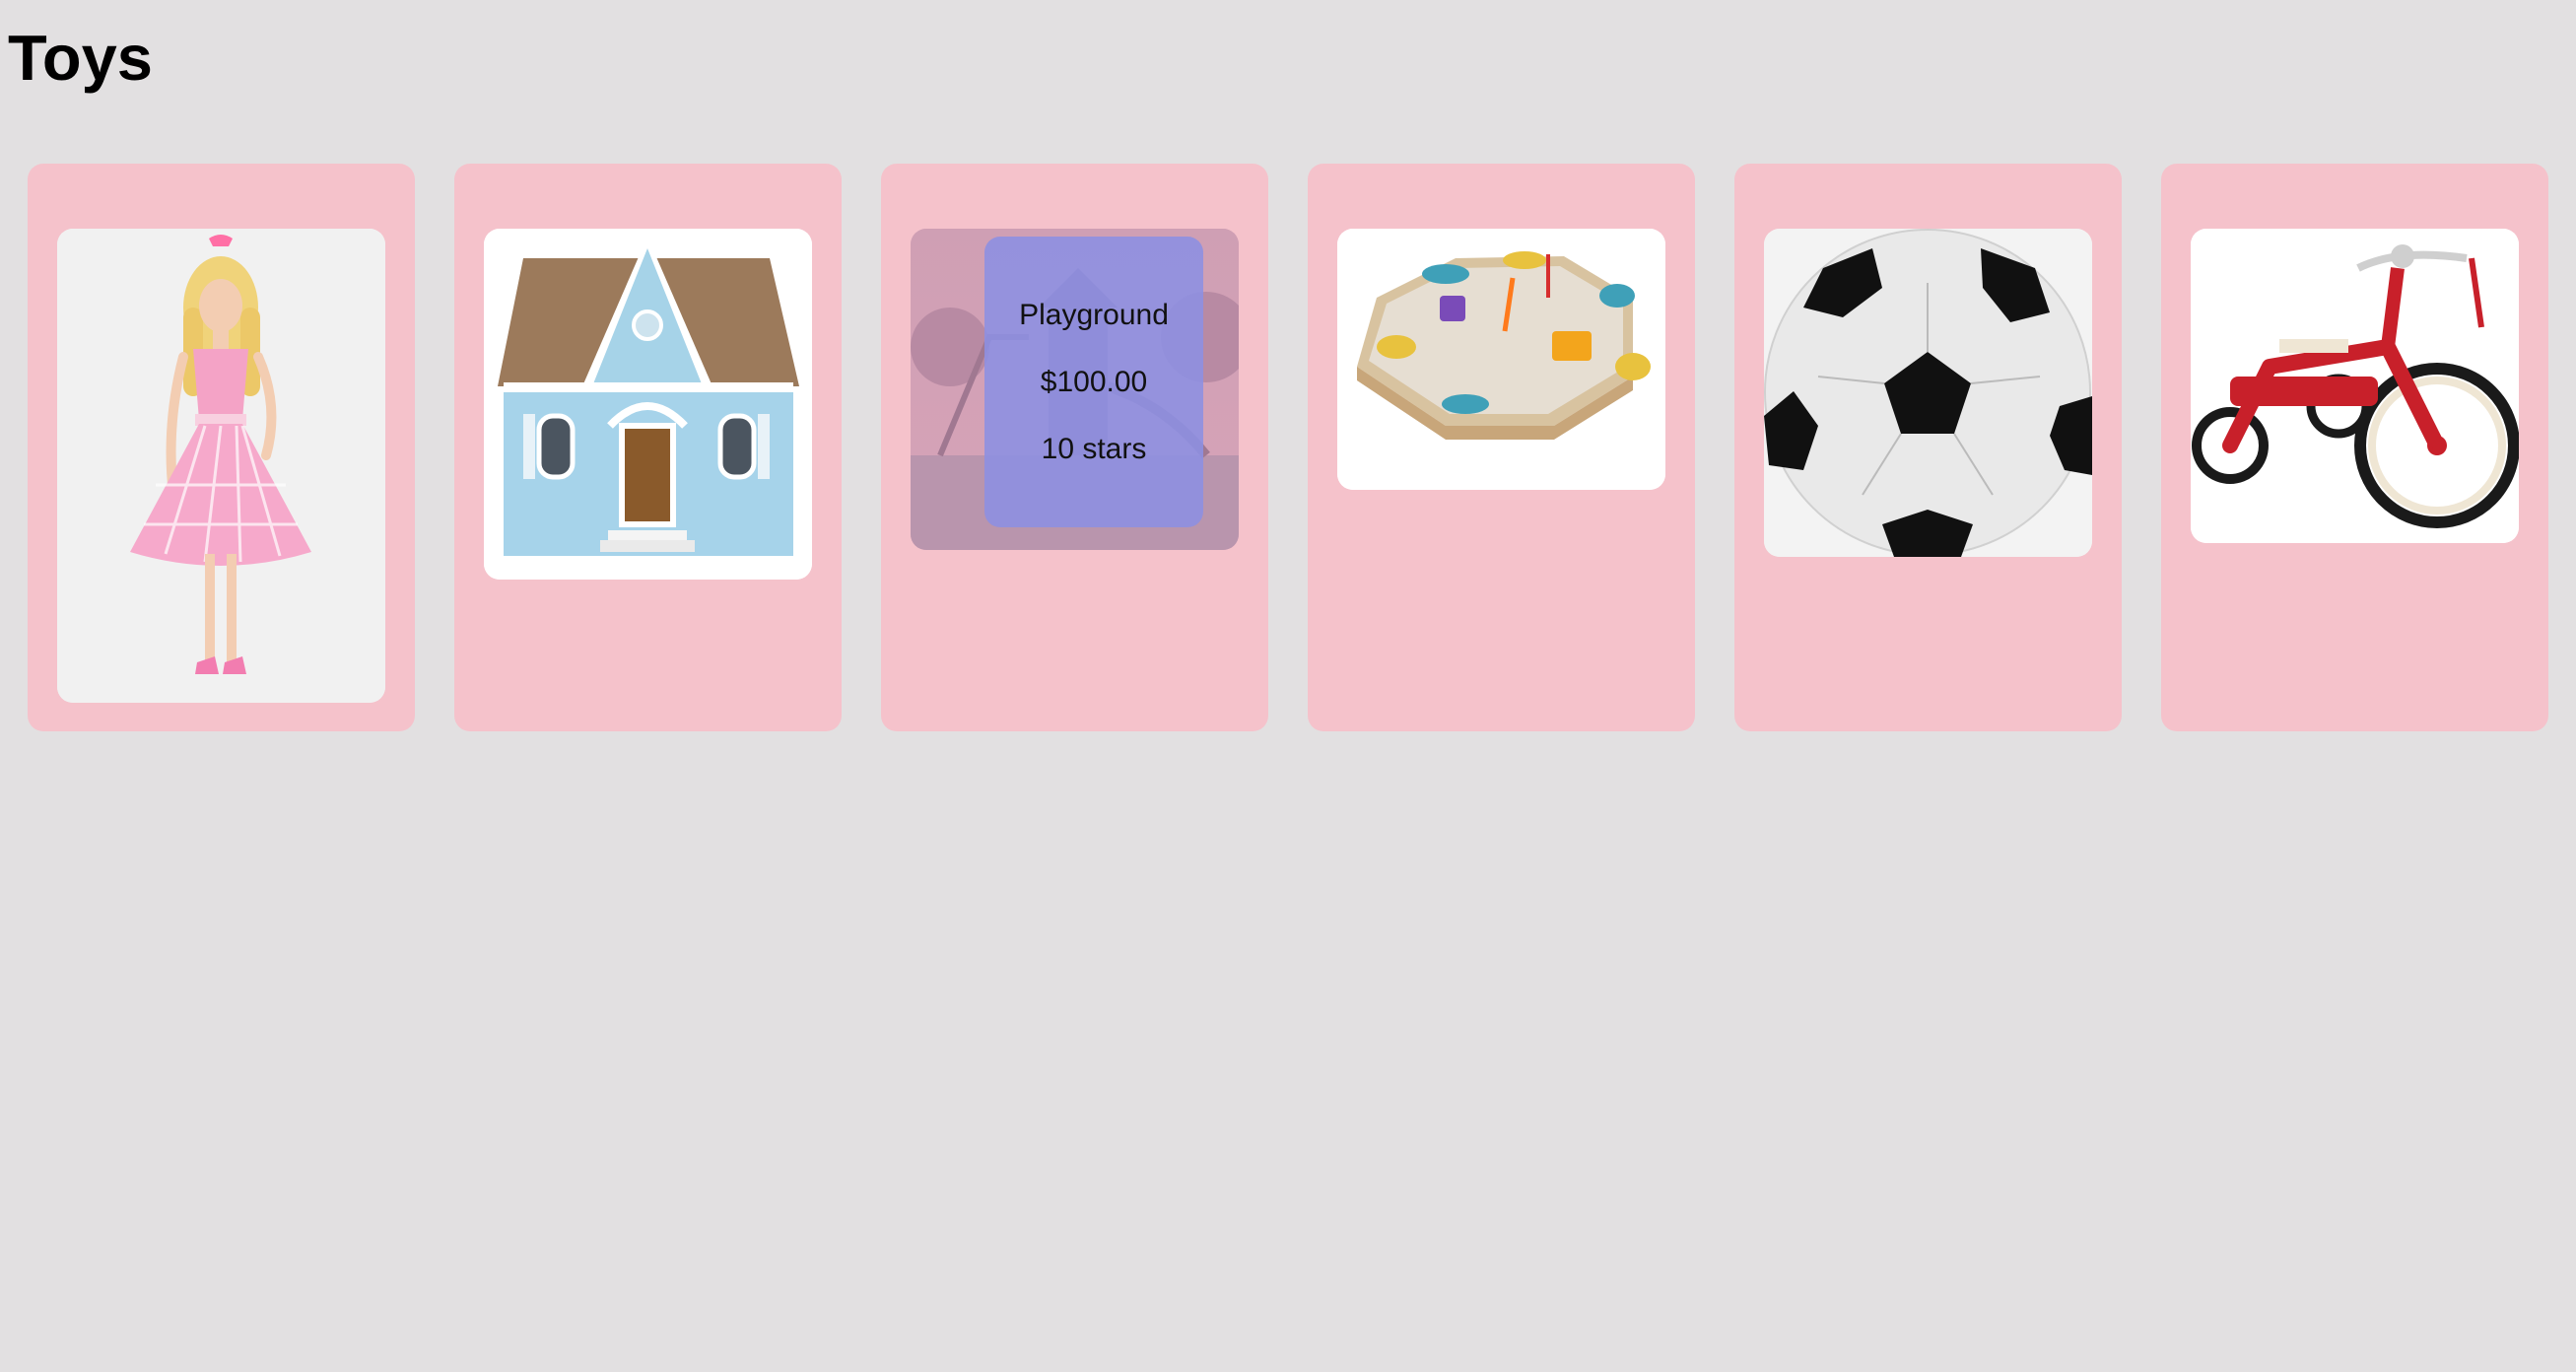 The width and height of the screenshot is (2576, 1372). I want to click on product-card-dollhouse, so click(648, 448).